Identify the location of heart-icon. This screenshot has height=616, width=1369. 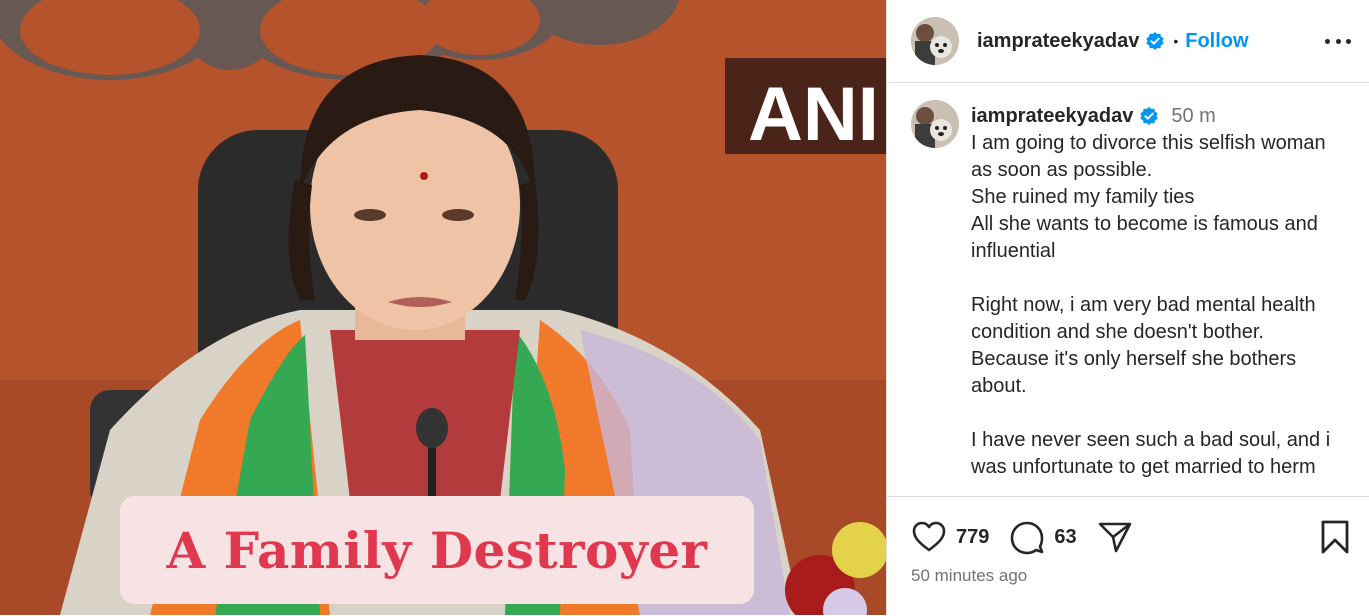
(929, 537).